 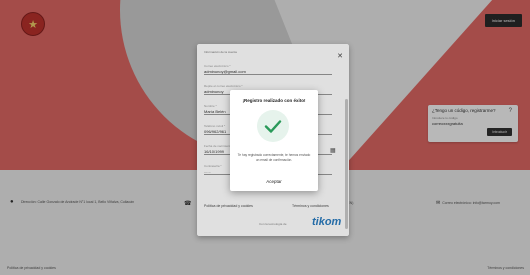 What do you see at coordinates (274, 100) in the screenshot?
I see `success-title: ¡Registro realizado con éxito!` at bounding box center [274, 100].